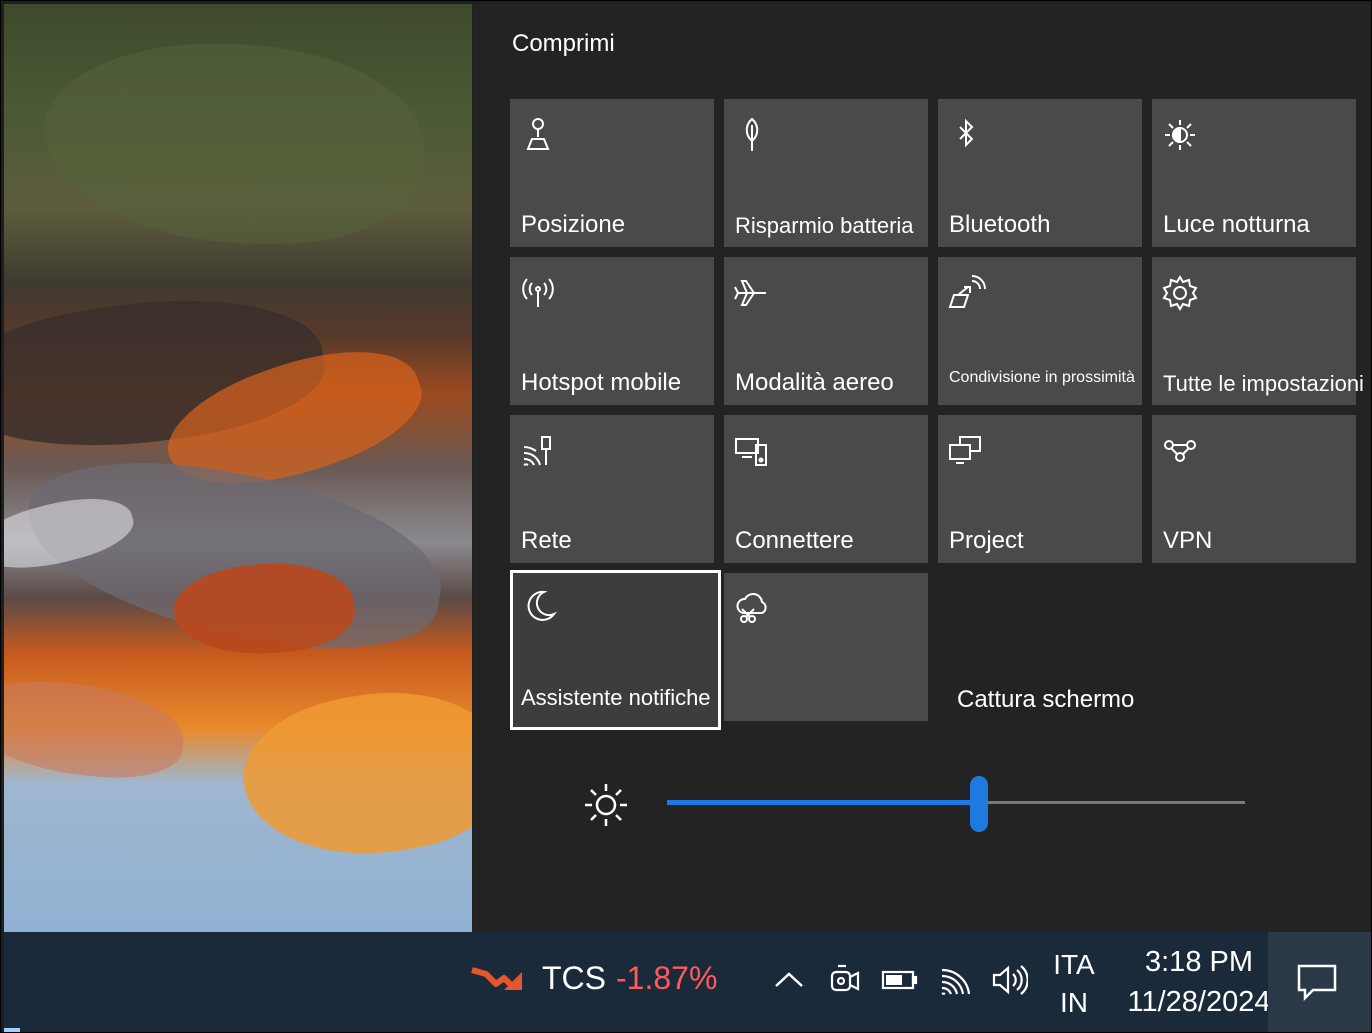 The image size is (1372, 1033). What do you see at coordinates (606, 805) in the screenshot?
I see `brightness-icon` at bounding box center [606, 805].